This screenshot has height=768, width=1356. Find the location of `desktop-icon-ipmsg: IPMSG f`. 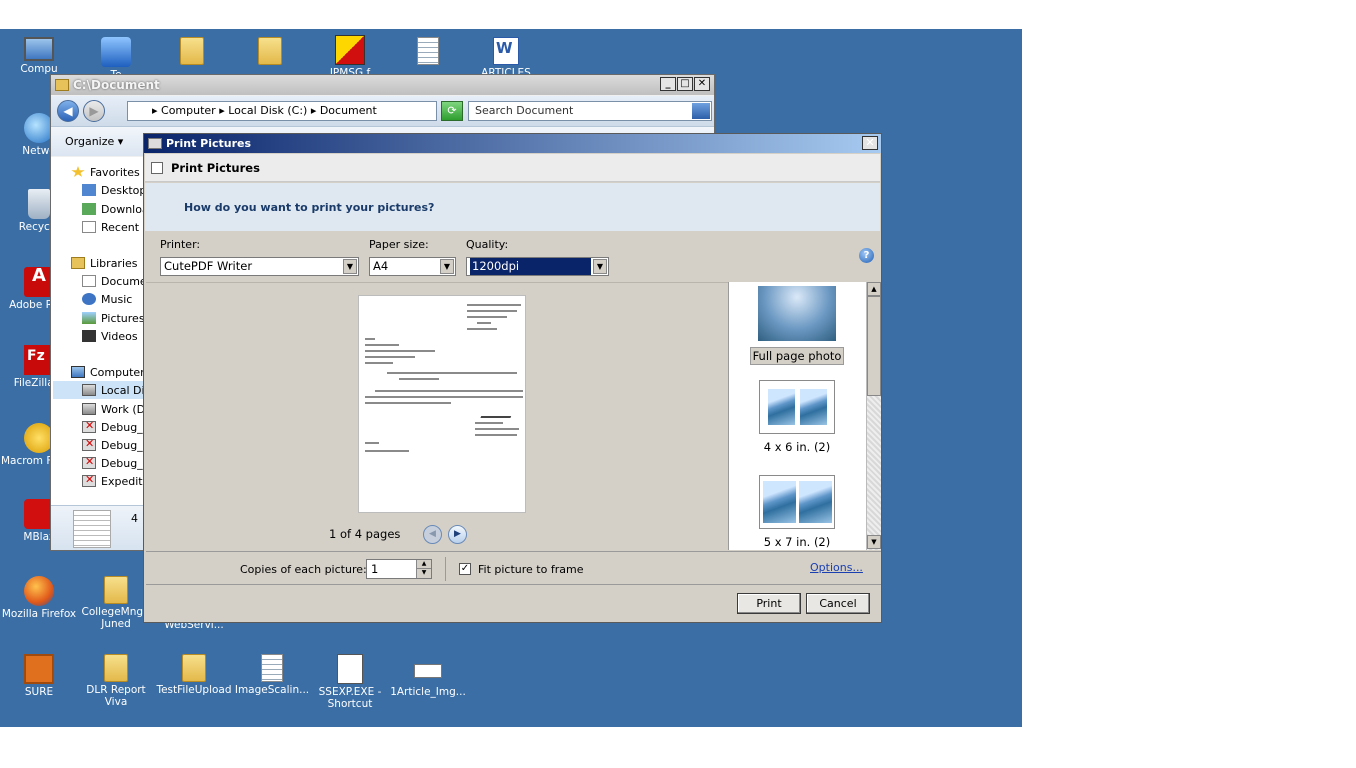

desktop-icon-ipmsg: IPMSG f is located at coordinates (350, 57).